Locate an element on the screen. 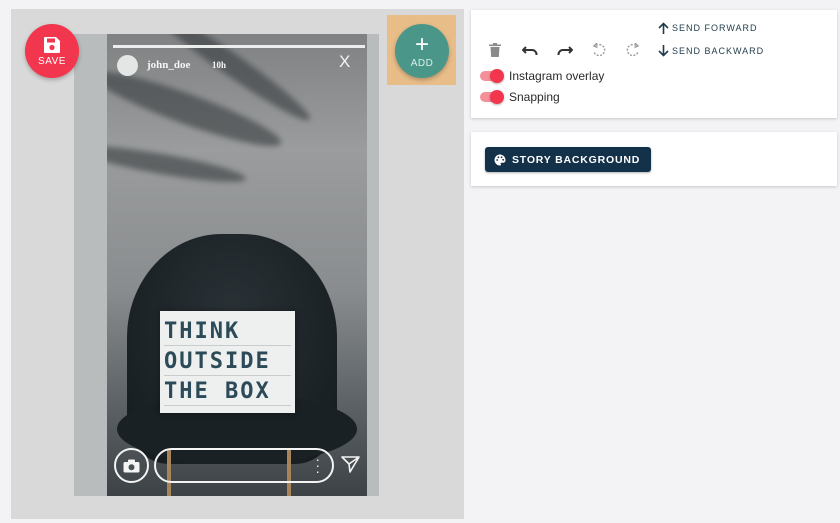 Image resolution: width=840 pixels, height=523 pixels. redo-icon is located at coordinates (565, 50).